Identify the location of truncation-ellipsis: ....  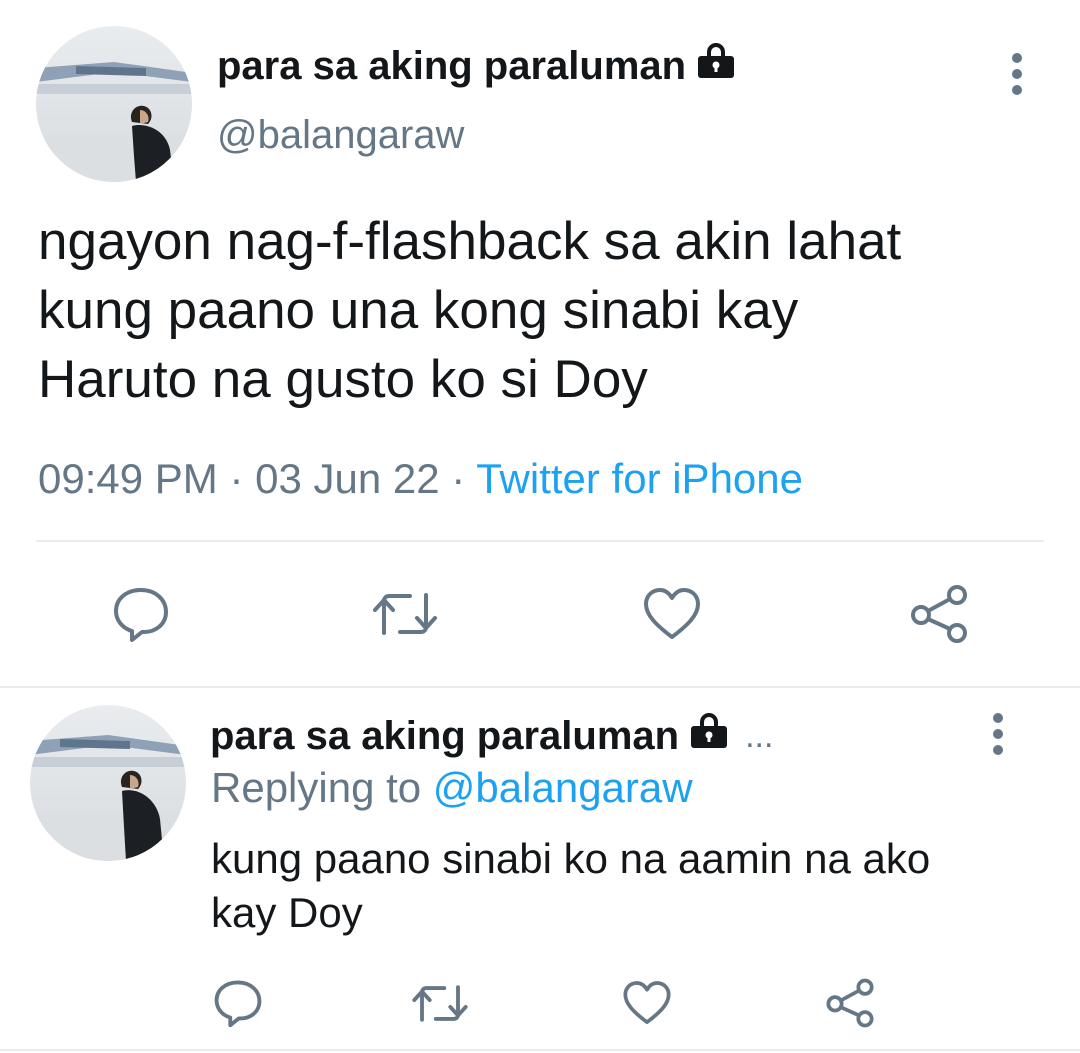
(759, 736).